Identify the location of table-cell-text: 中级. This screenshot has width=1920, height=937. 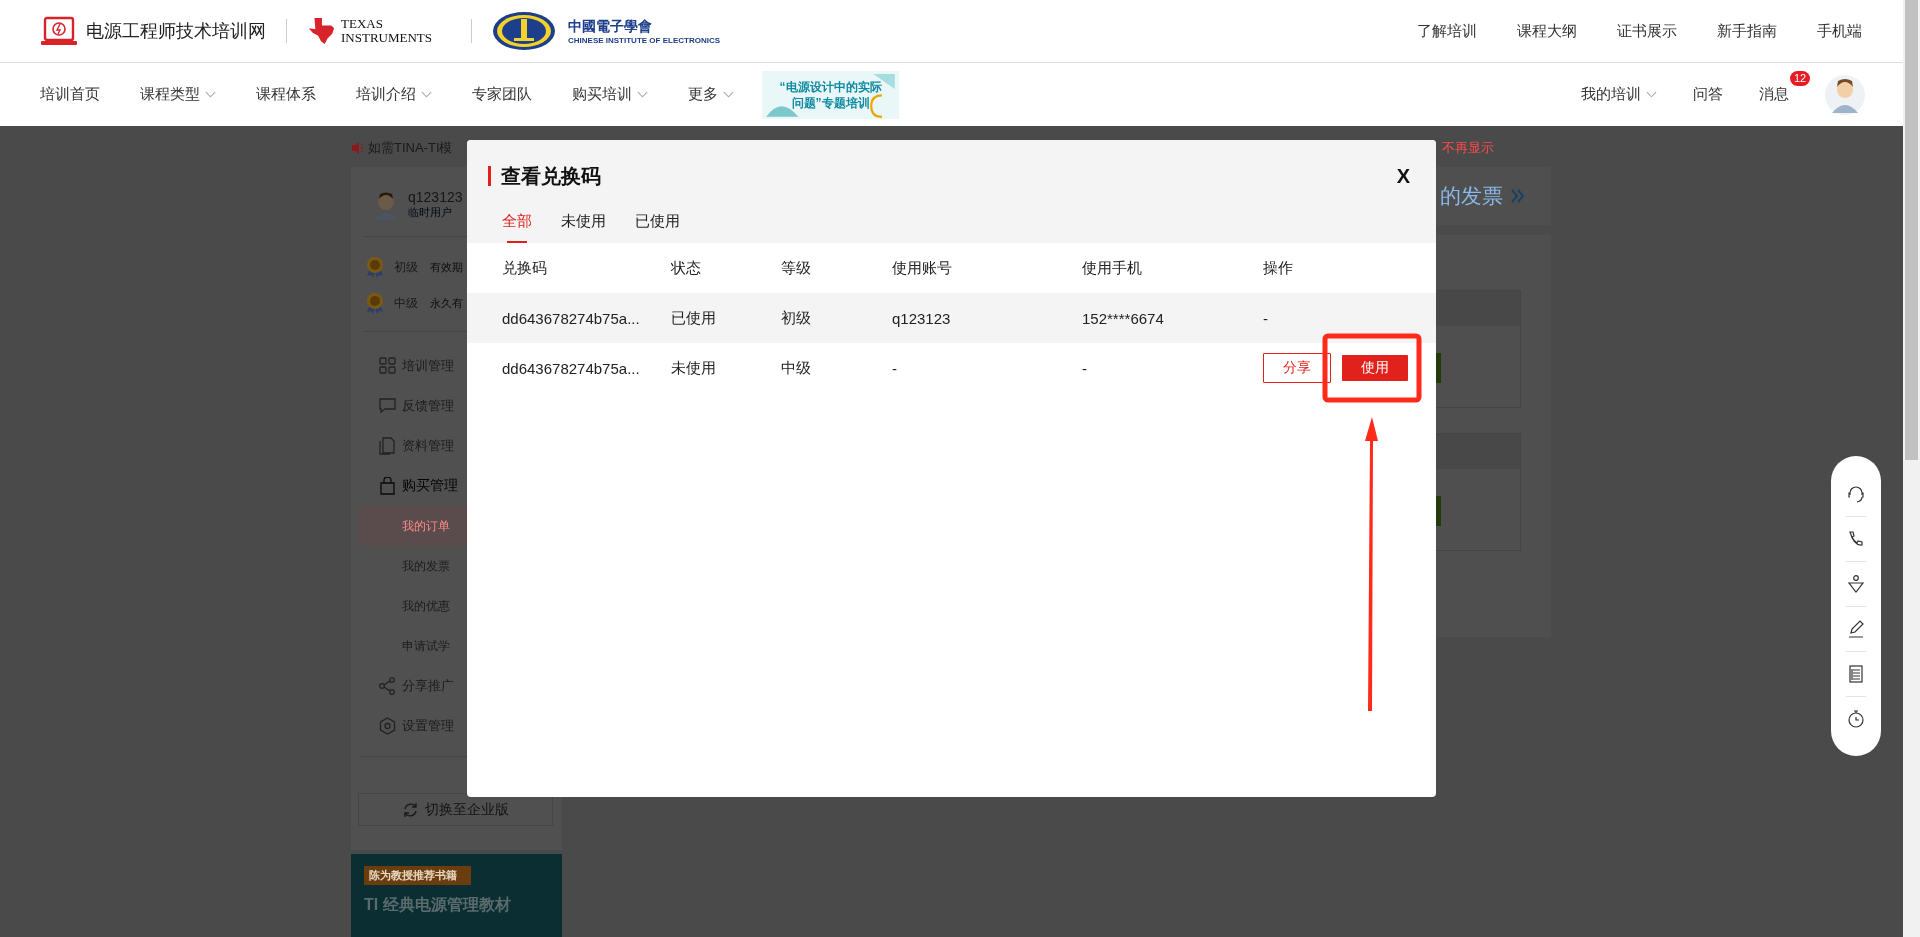
(796, 368).